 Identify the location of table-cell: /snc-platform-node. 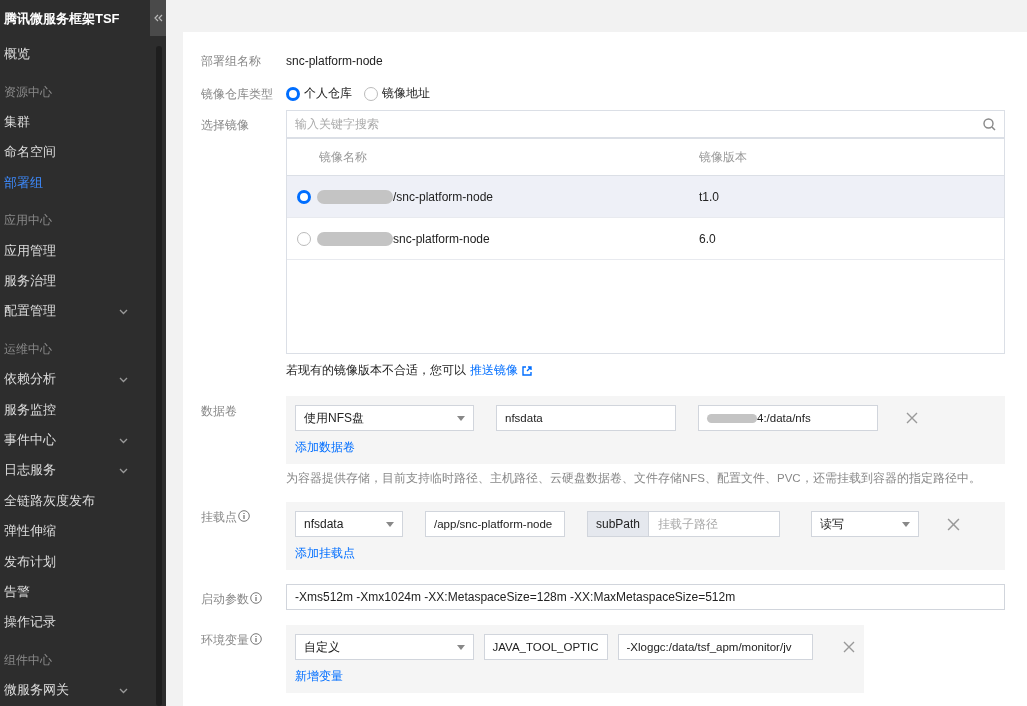
(443, 196).